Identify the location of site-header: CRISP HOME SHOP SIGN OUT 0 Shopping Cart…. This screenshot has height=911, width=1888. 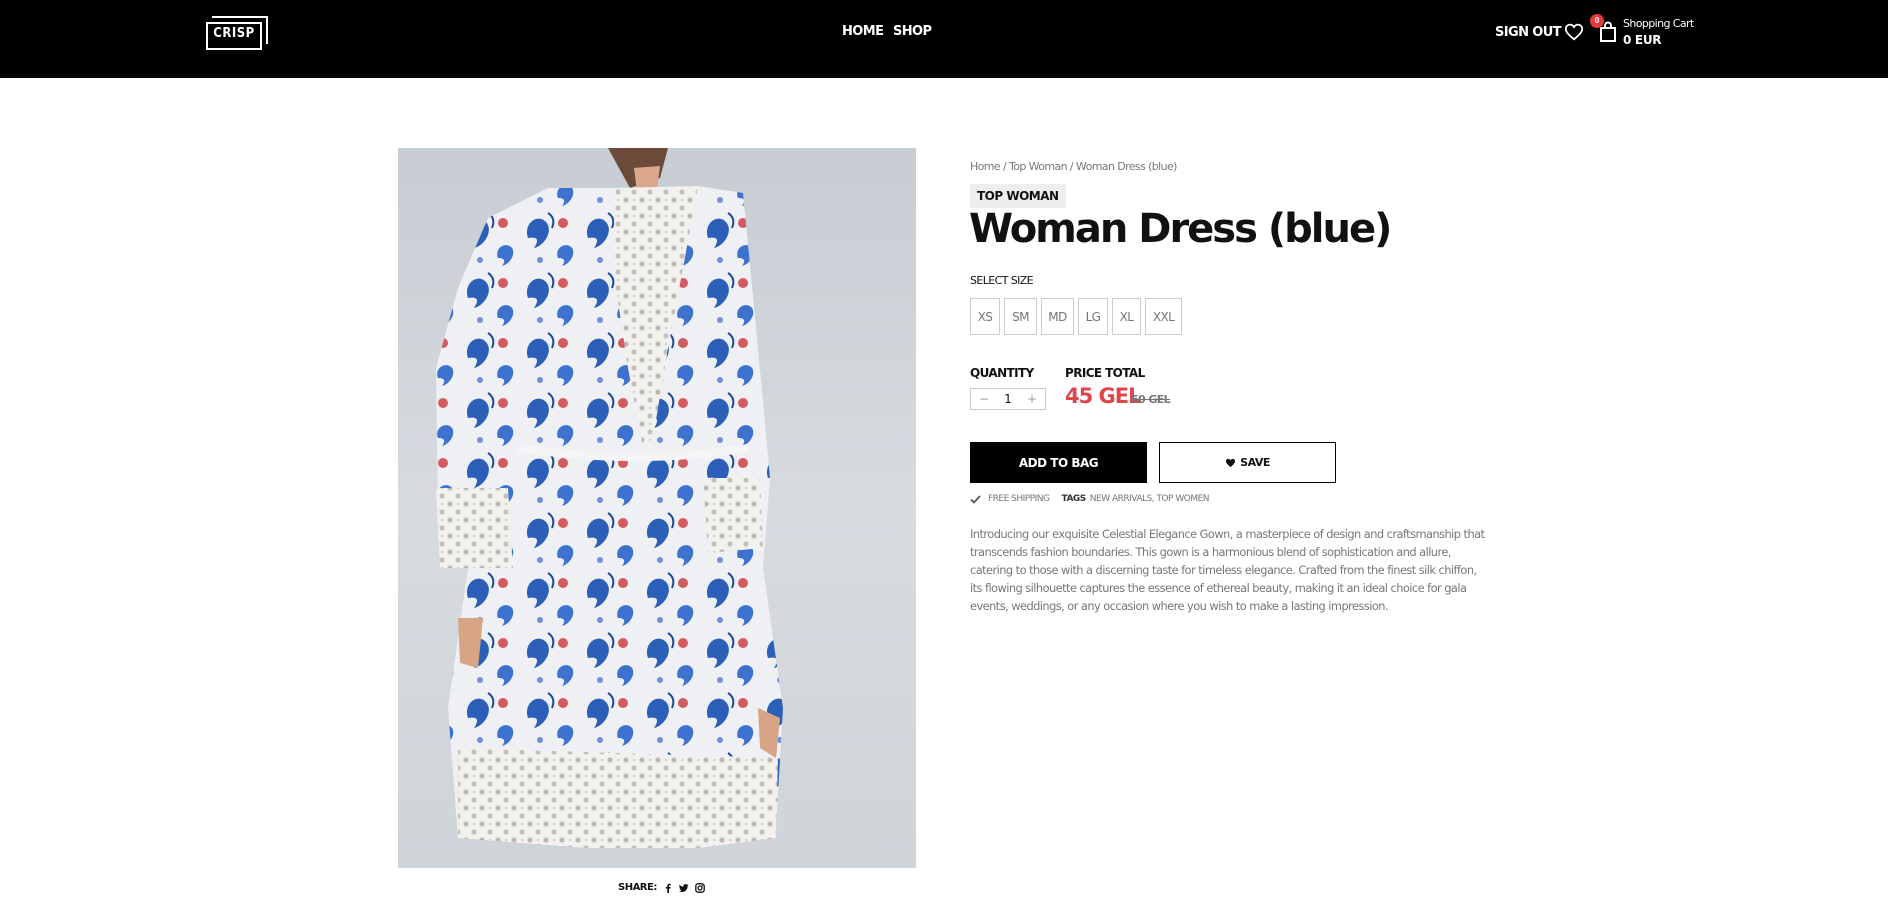
(944, 39).